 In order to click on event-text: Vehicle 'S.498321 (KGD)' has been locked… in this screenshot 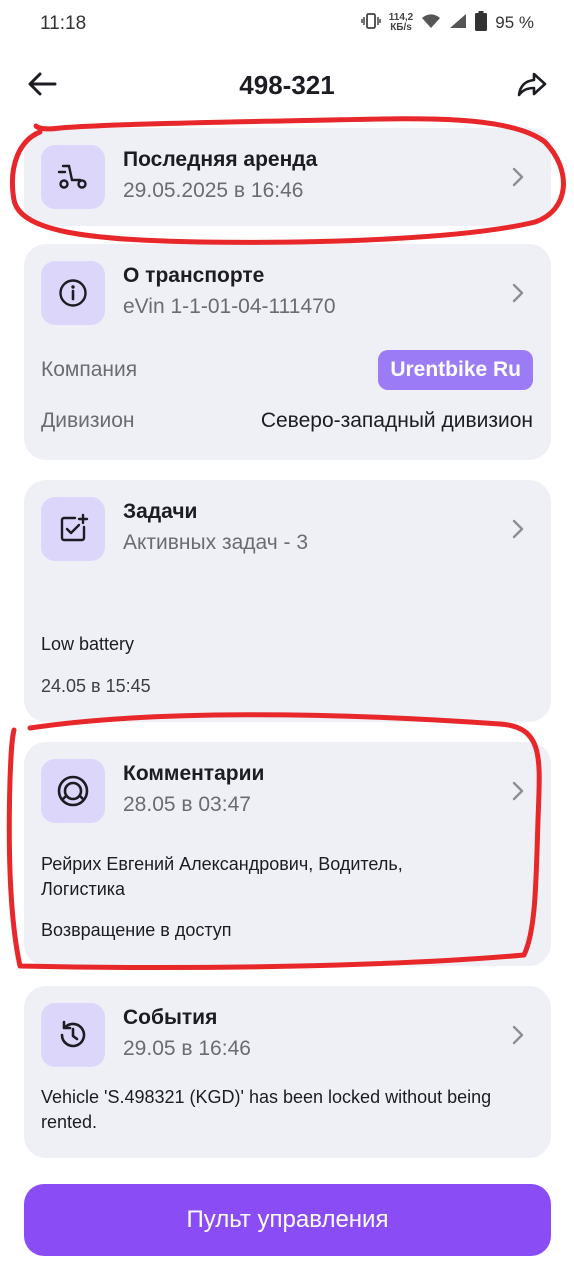, I will do `click(266, 1109)`.